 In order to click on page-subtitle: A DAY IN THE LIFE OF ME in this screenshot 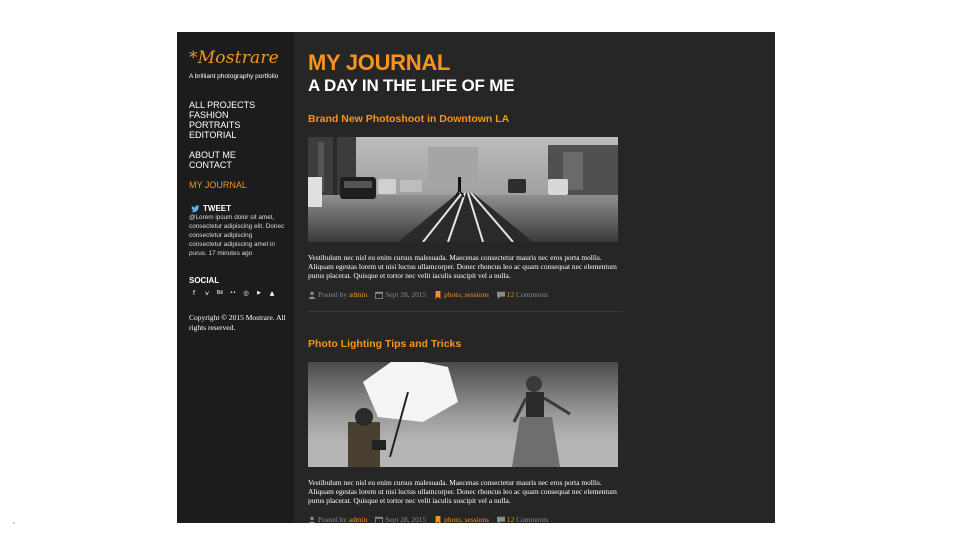, I will do `click(411, 85)`.